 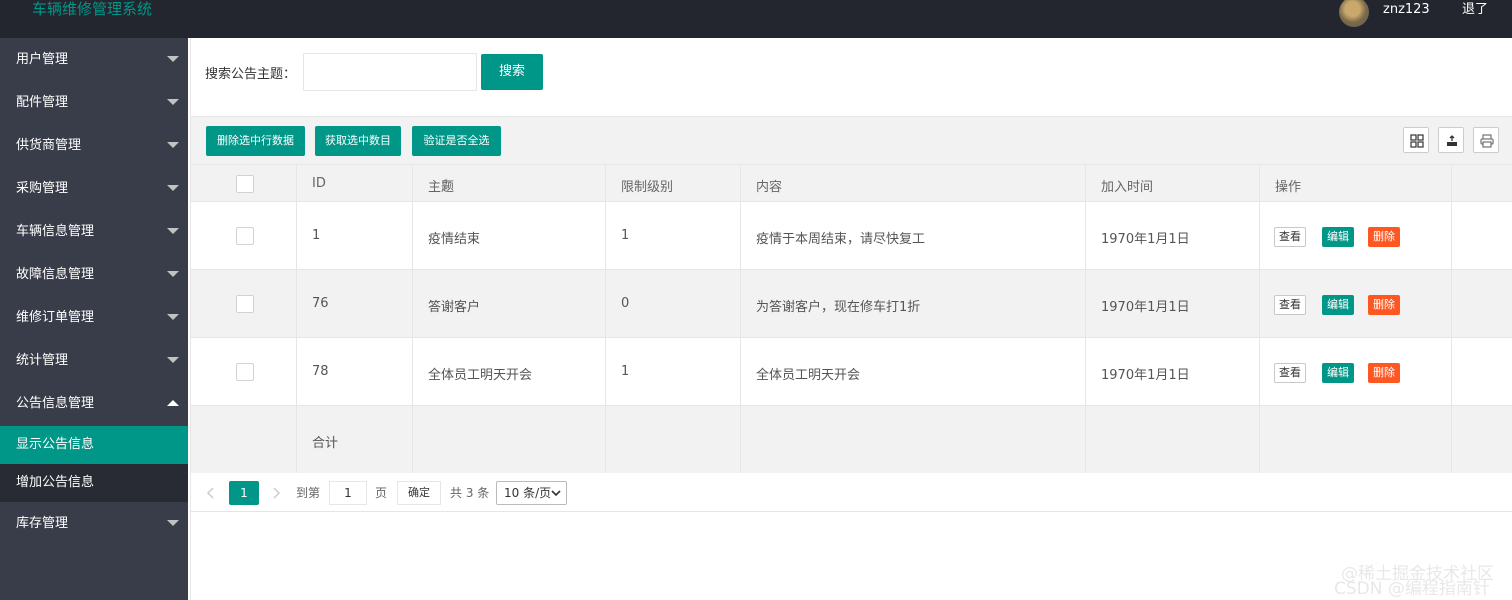 I want to click on header-id: ID, so click(x=373, y=183).